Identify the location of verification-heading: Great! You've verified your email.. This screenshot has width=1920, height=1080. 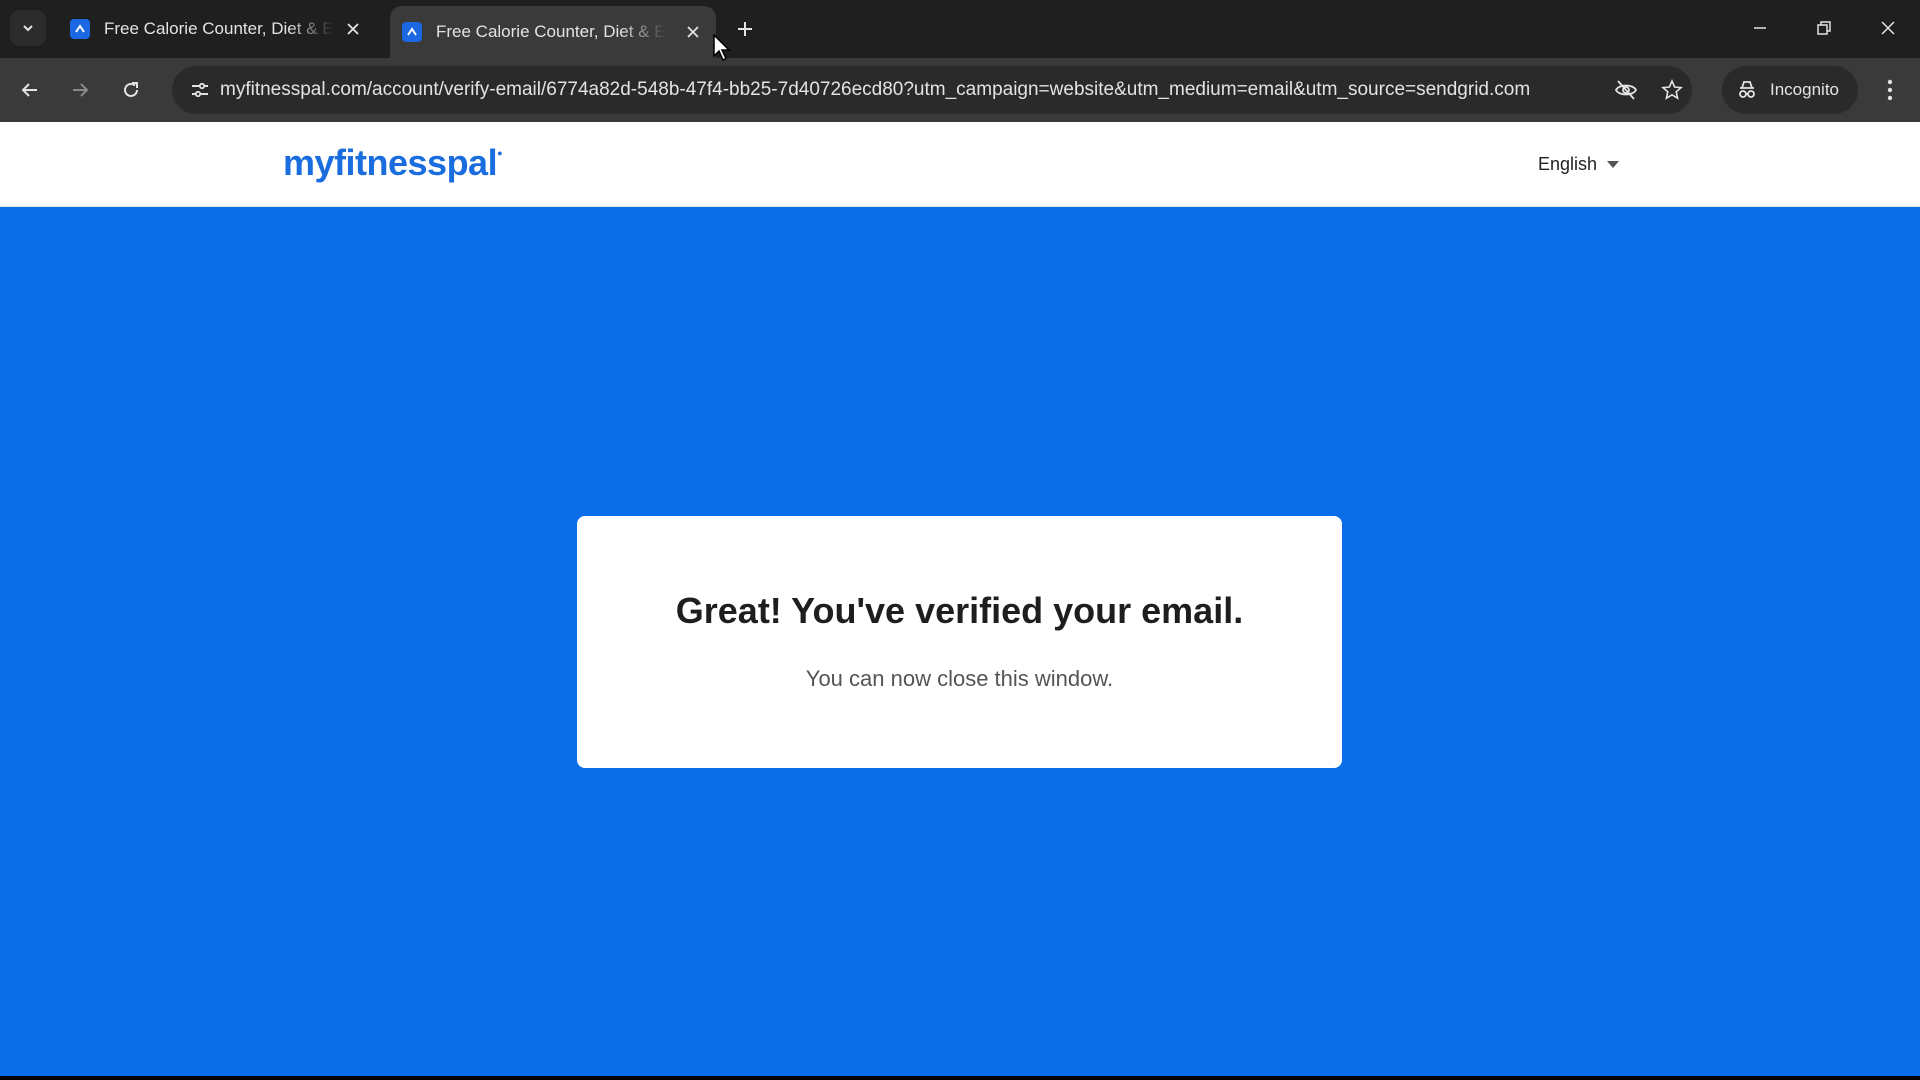
(959, 610).